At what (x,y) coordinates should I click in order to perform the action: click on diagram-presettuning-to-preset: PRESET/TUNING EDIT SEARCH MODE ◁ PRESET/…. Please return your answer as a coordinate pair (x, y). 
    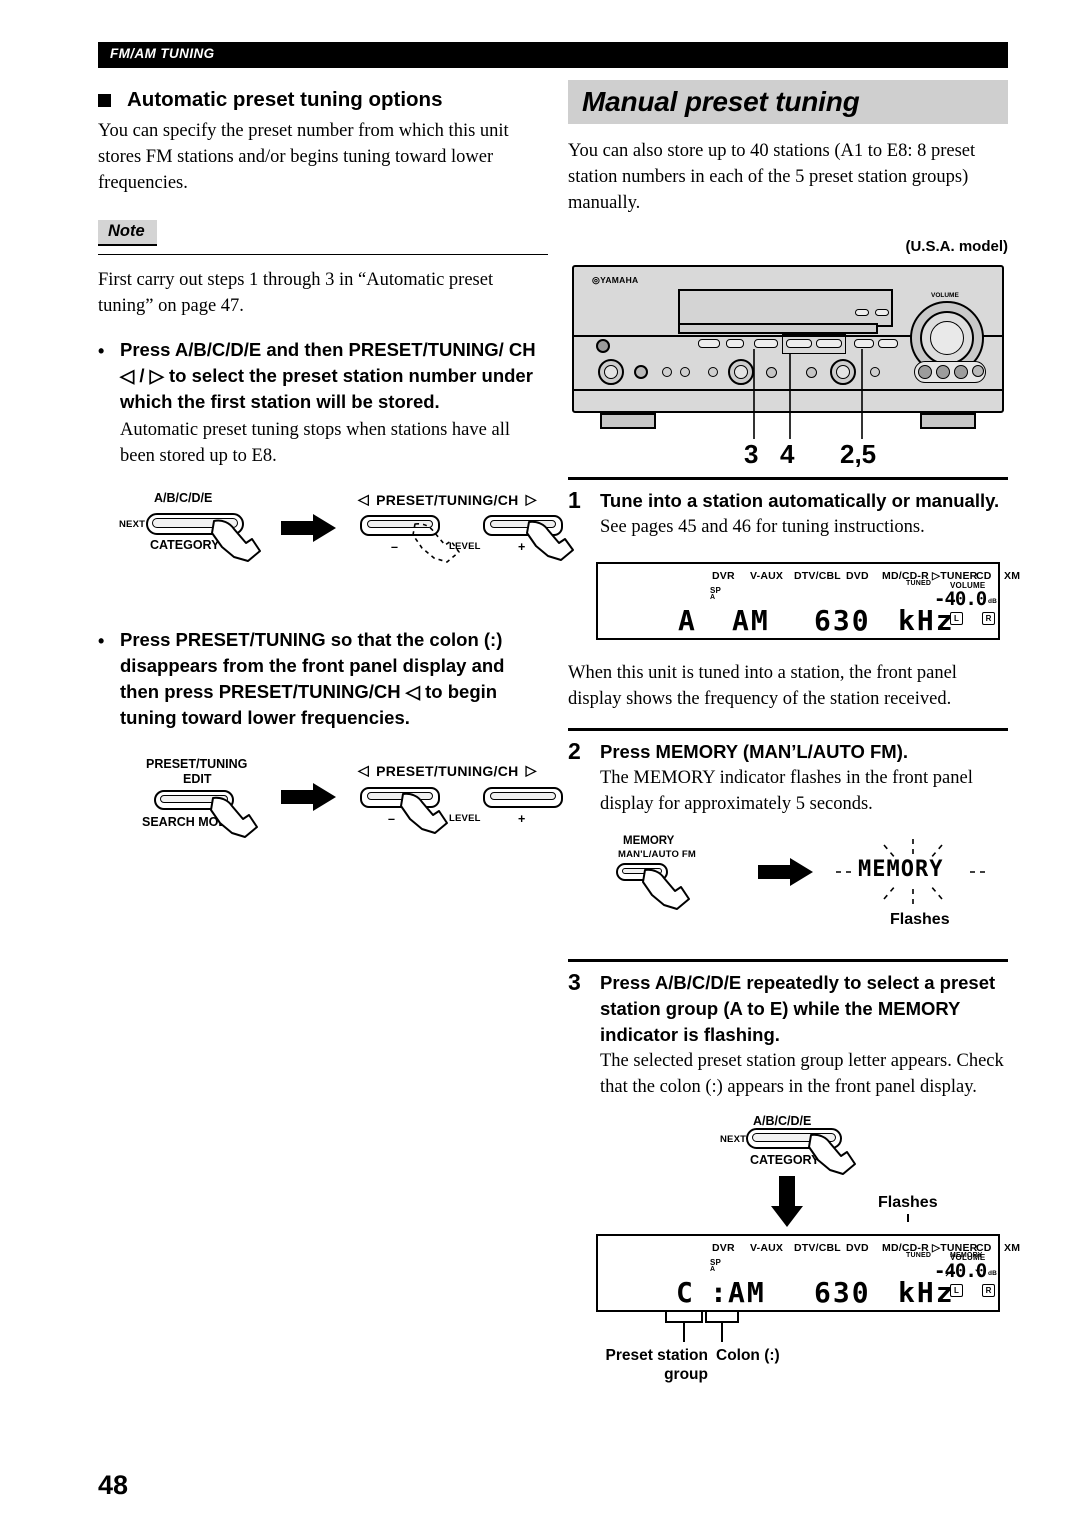
    Looking at the image, I should click on (330, 807).